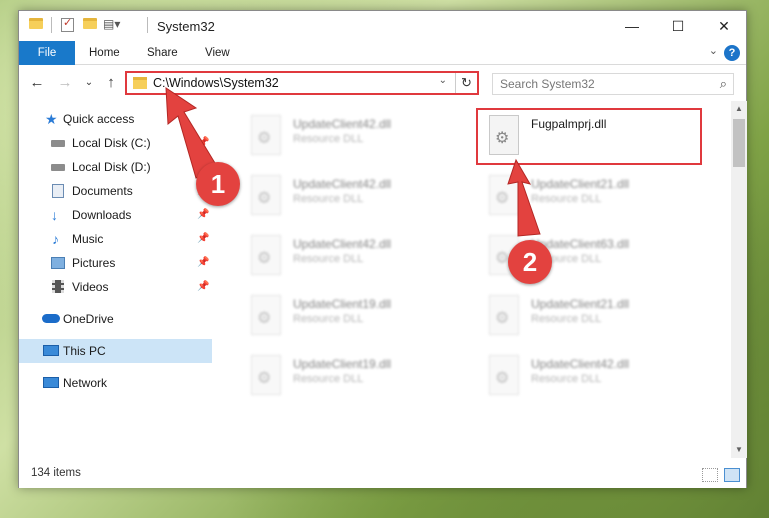 The image size is (769, 518). What do you see at coordinates (55, 239) in the screenshot?
I see `music-icon: ♪` at bounding box center [55, 239].